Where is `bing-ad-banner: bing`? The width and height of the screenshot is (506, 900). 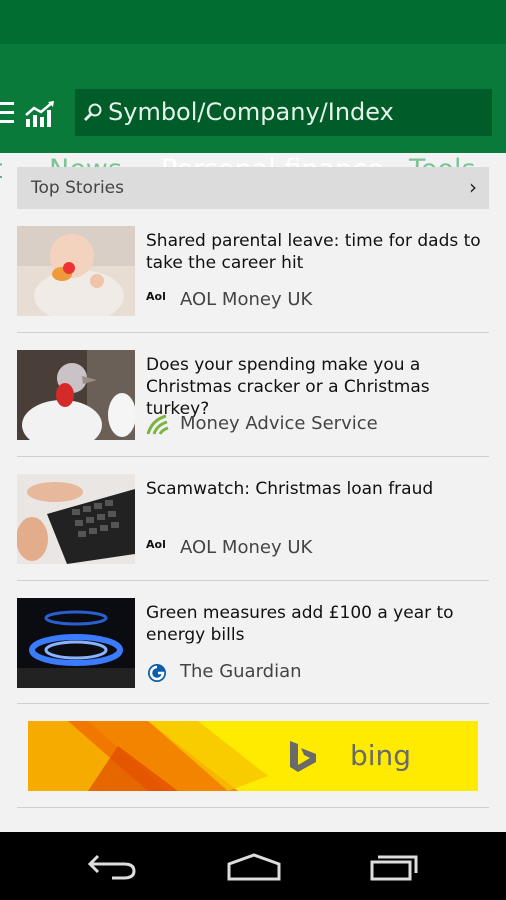 bing-ad-banner: bing is located at coordinates (253, 756).